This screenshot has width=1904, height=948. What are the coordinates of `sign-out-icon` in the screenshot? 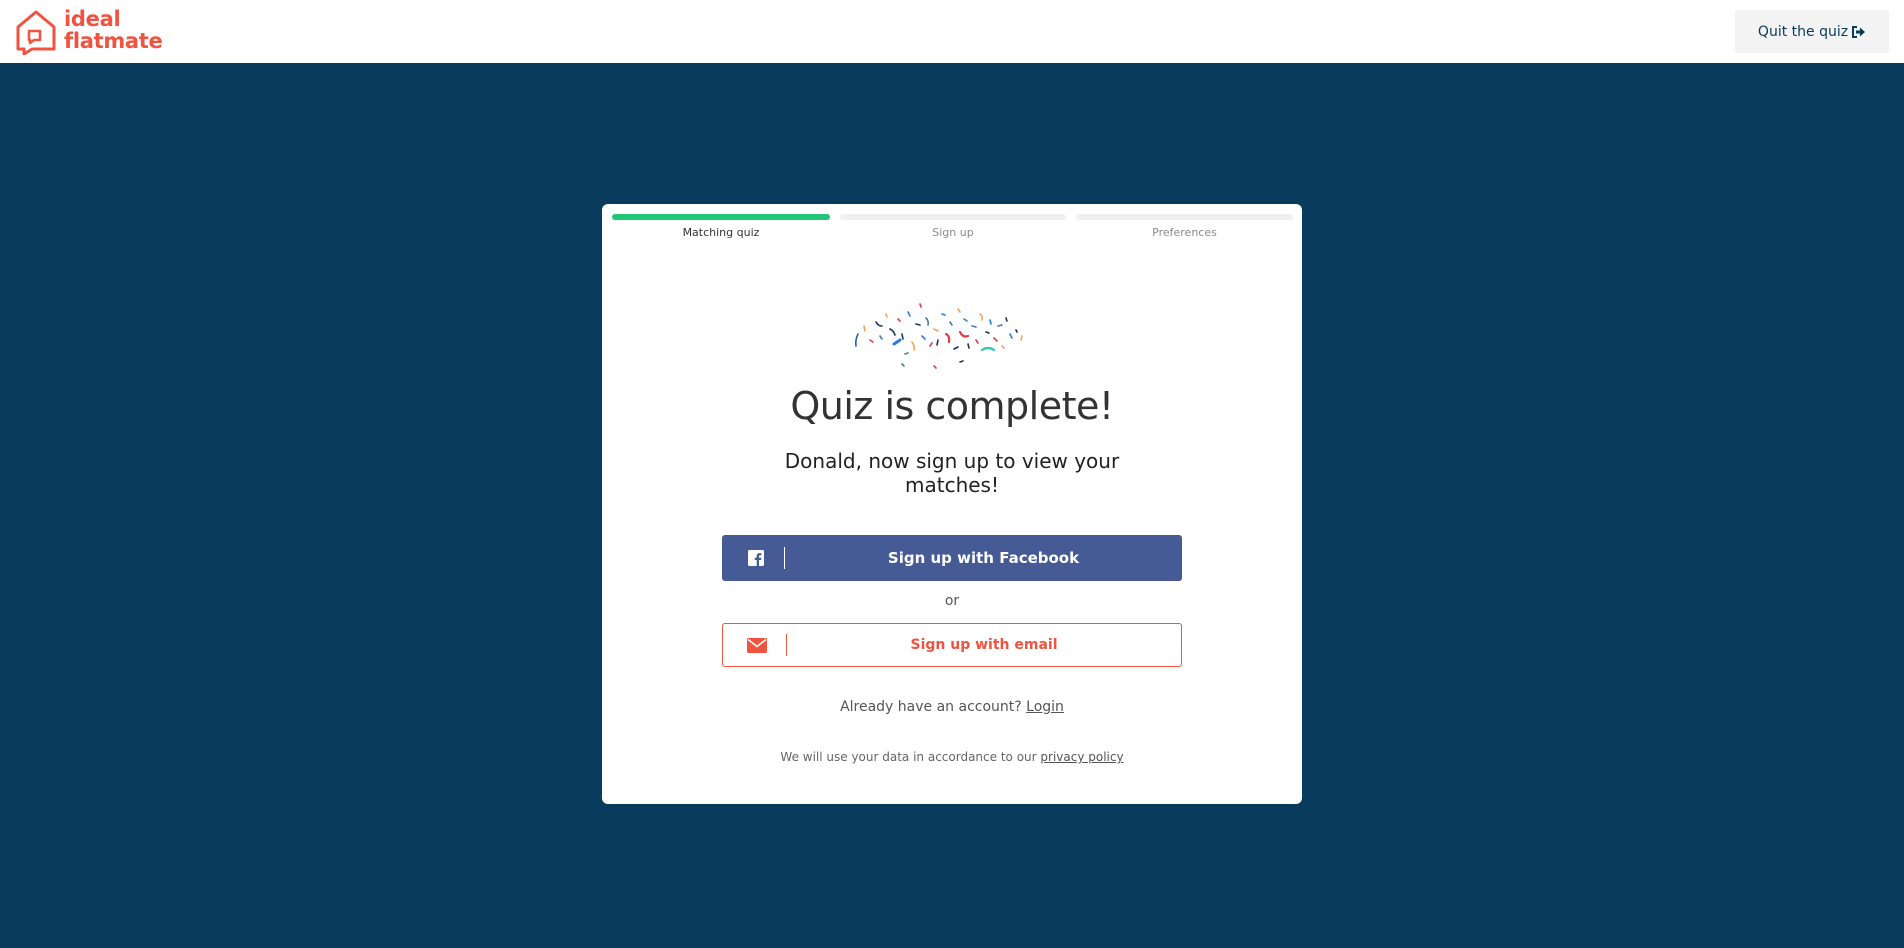 It's located at (1859, 31).